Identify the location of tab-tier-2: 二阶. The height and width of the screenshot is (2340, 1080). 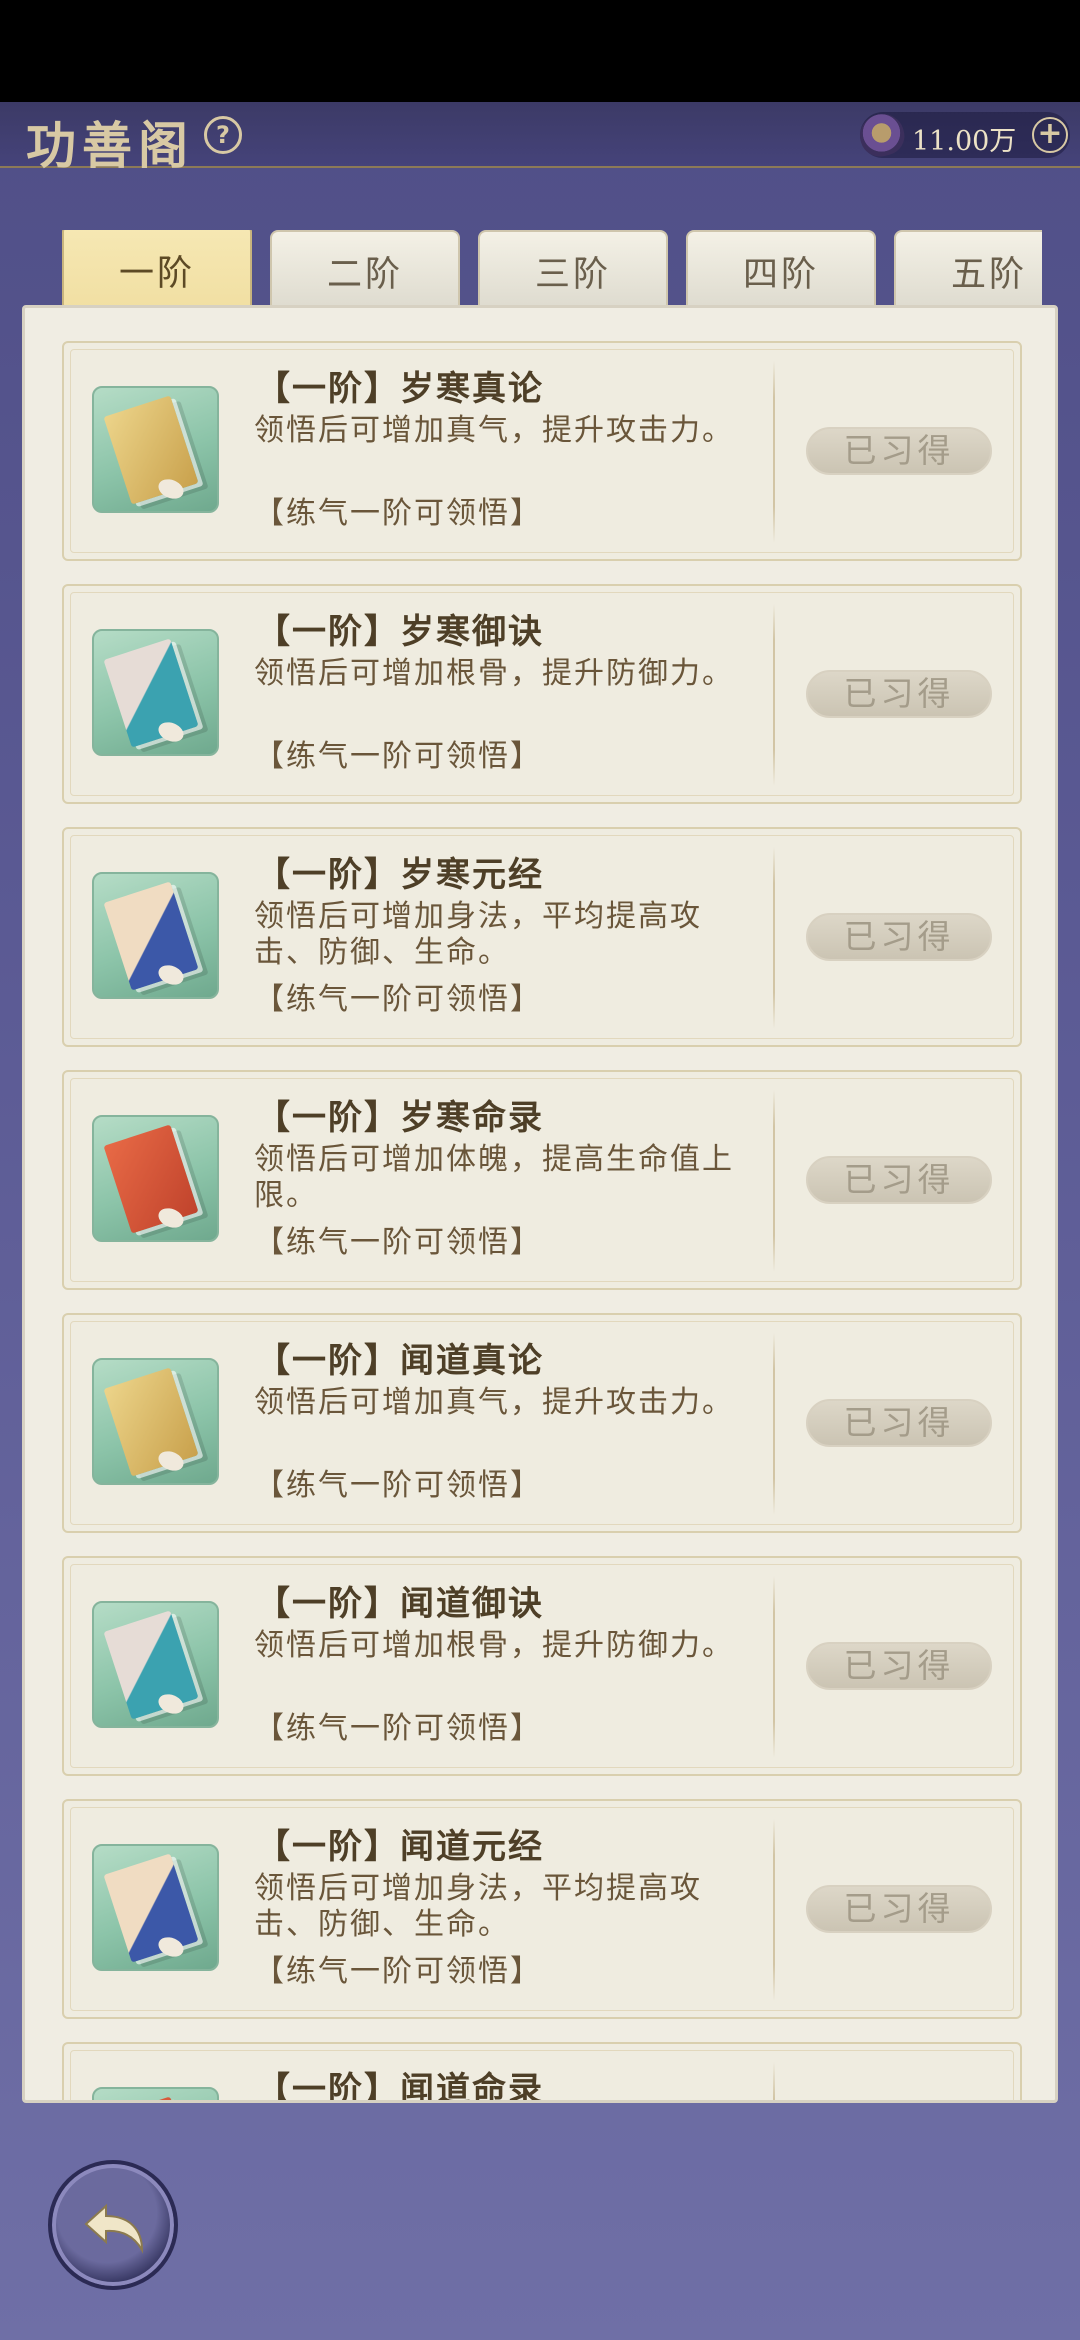
(365, 269).